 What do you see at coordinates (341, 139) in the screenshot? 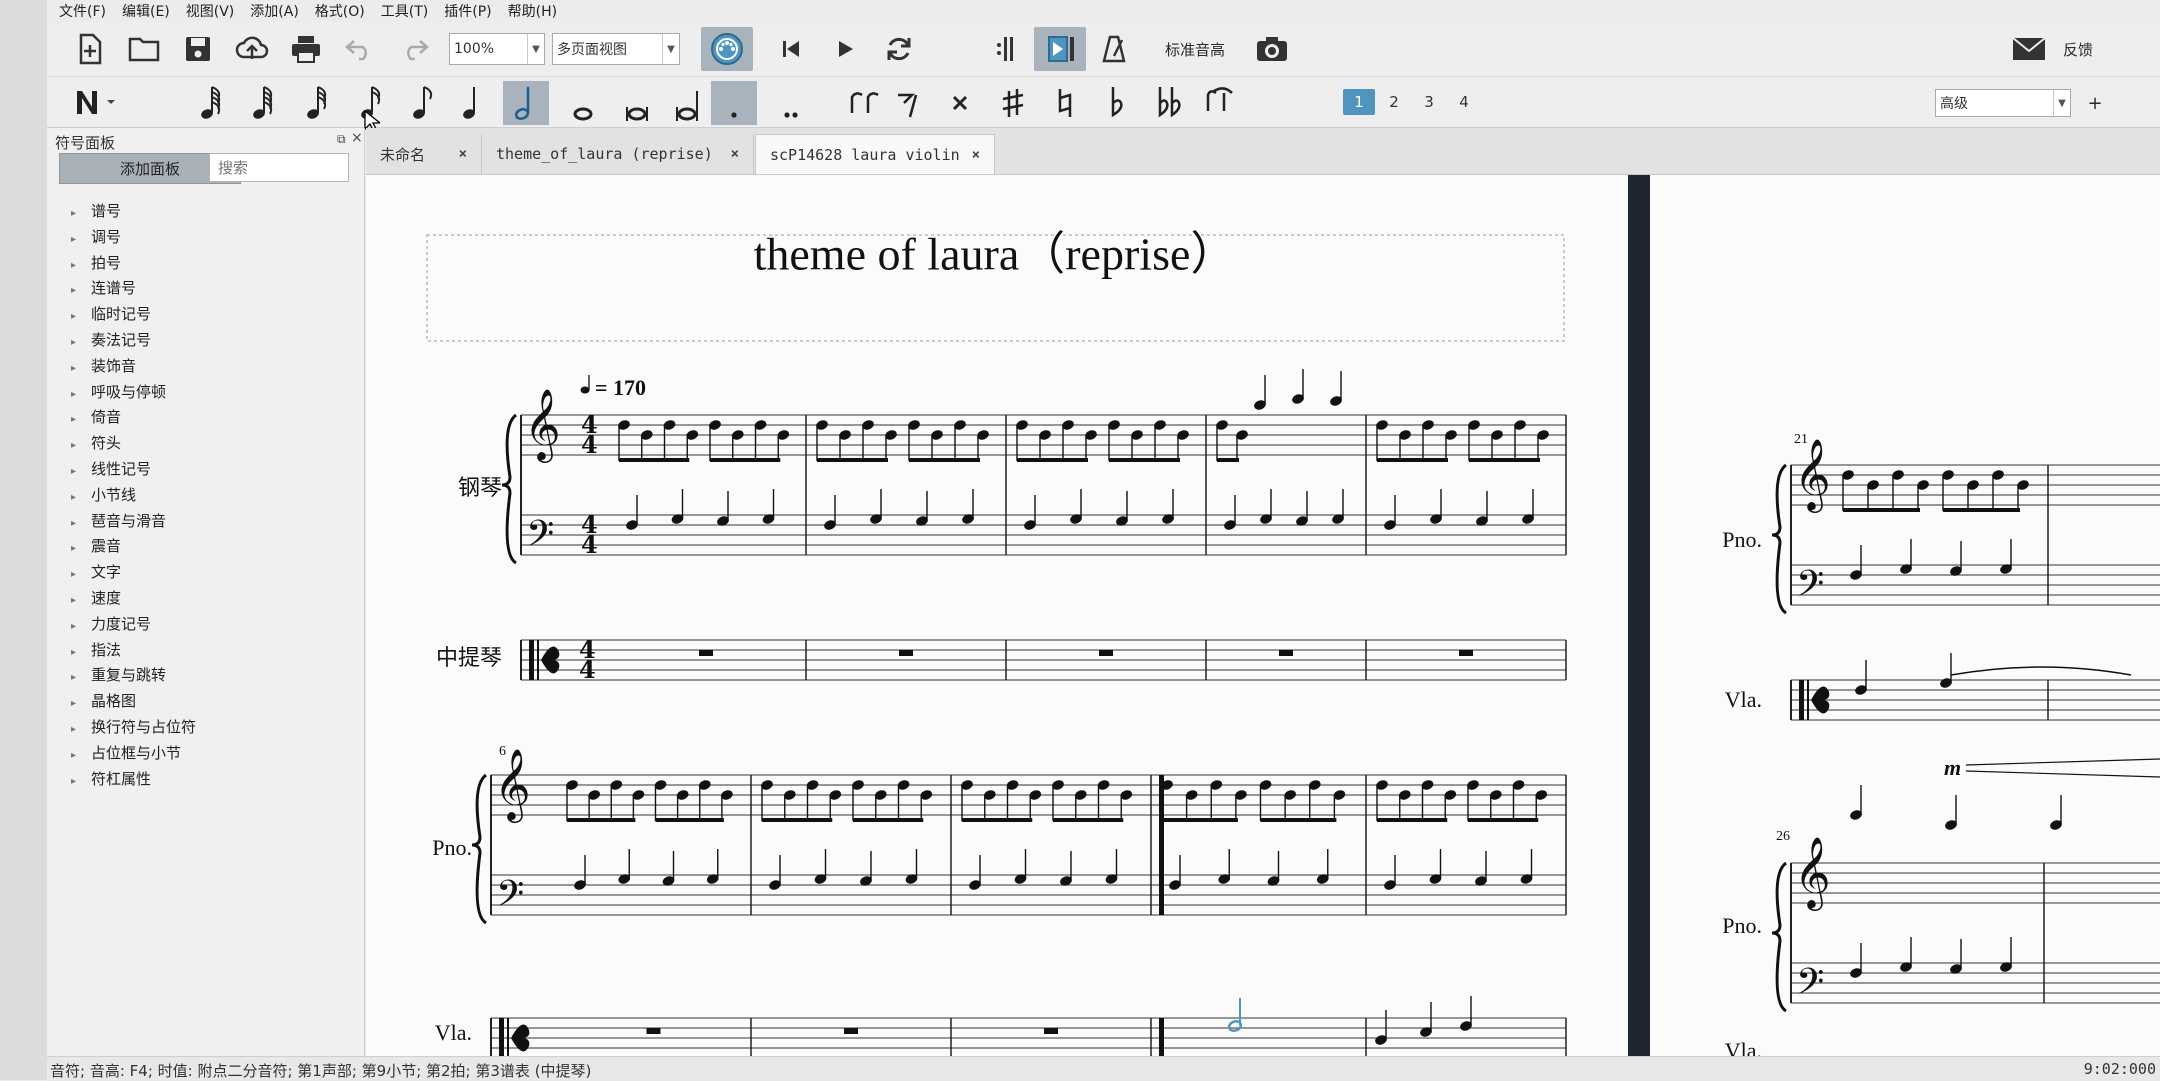
I see `float-panel-icon: ⧉` at bounding box center [341, 139].